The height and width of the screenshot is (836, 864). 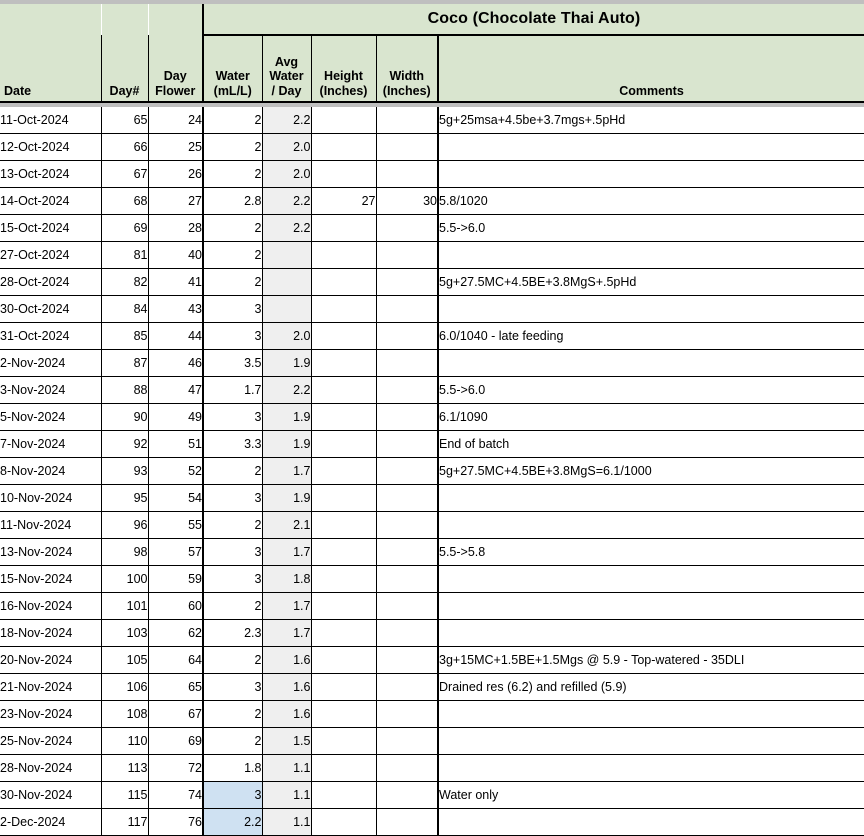 I want to click on cell-date: 11-Oct-2024, so click(x=51, y=120).